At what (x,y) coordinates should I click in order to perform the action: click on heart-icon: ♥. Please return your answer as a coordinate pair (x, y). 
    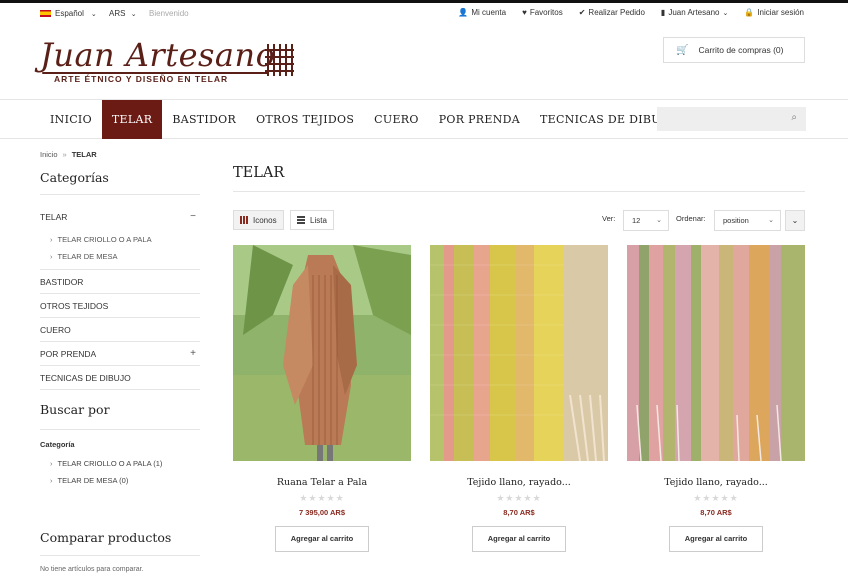
    Looking at the image, I should click on (524, 12).